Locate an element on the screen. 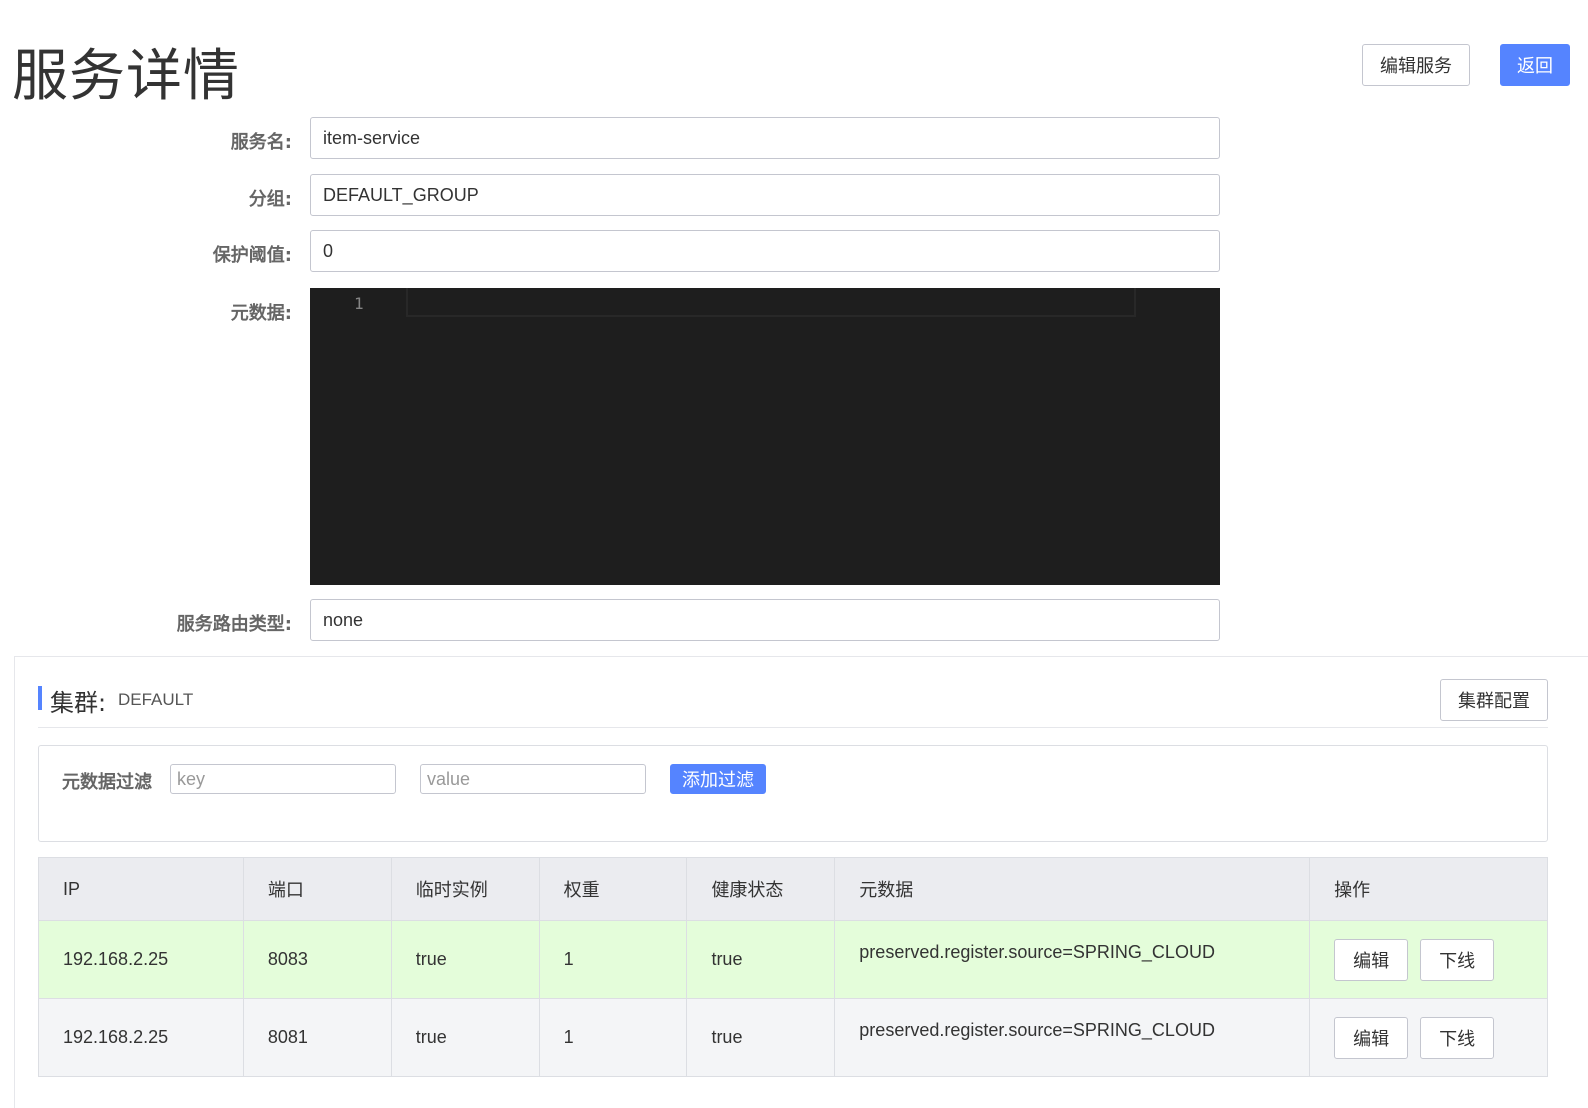 The width and height of the screenshot is (1588, 1108). metadata-label: 元数据: is located at coordinates (261, 313).